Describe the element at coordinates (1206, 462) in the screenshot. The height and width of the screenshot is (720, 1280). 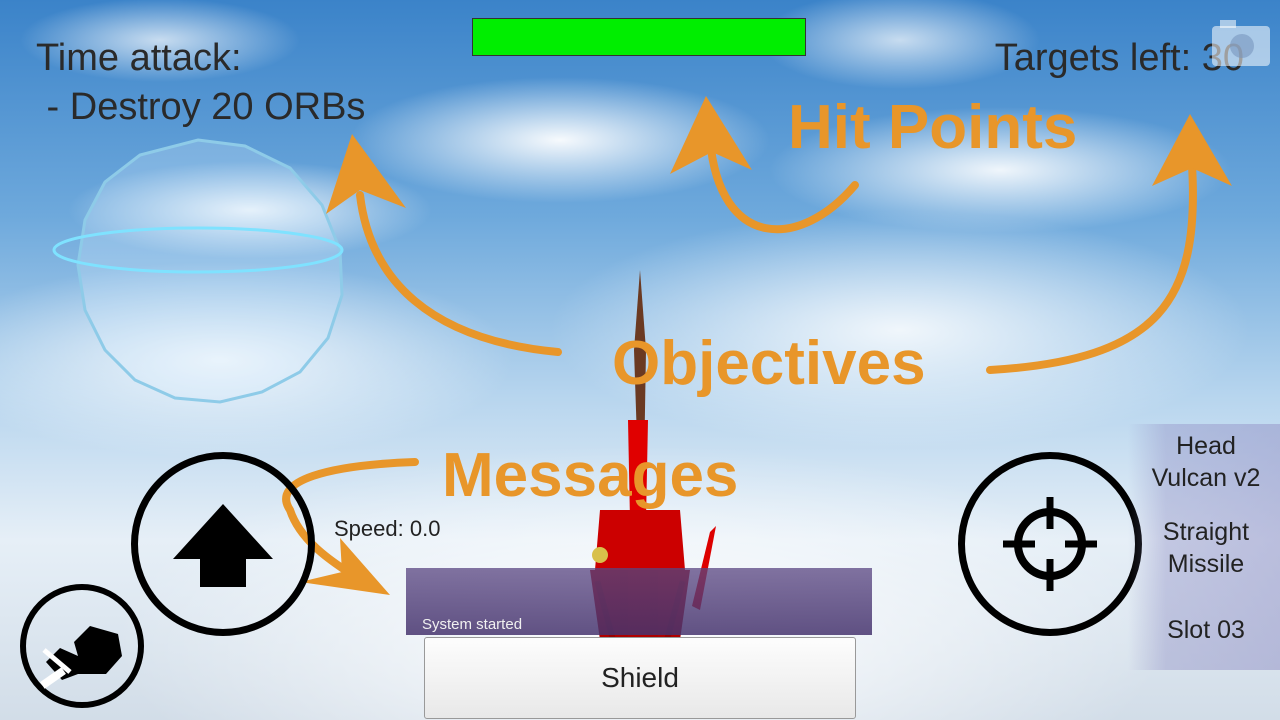
I see `weapon-slot-1: Head Vulcan v2` at that location.